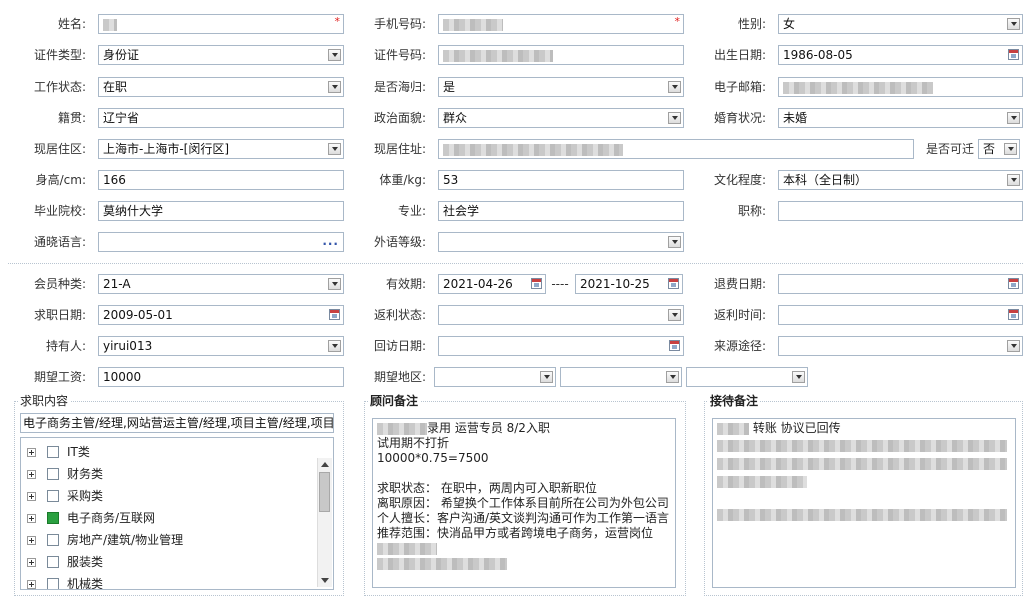  Describe the element at coordinates (900, 315) in the screenshot. I see `rebate-time-field` at that location.